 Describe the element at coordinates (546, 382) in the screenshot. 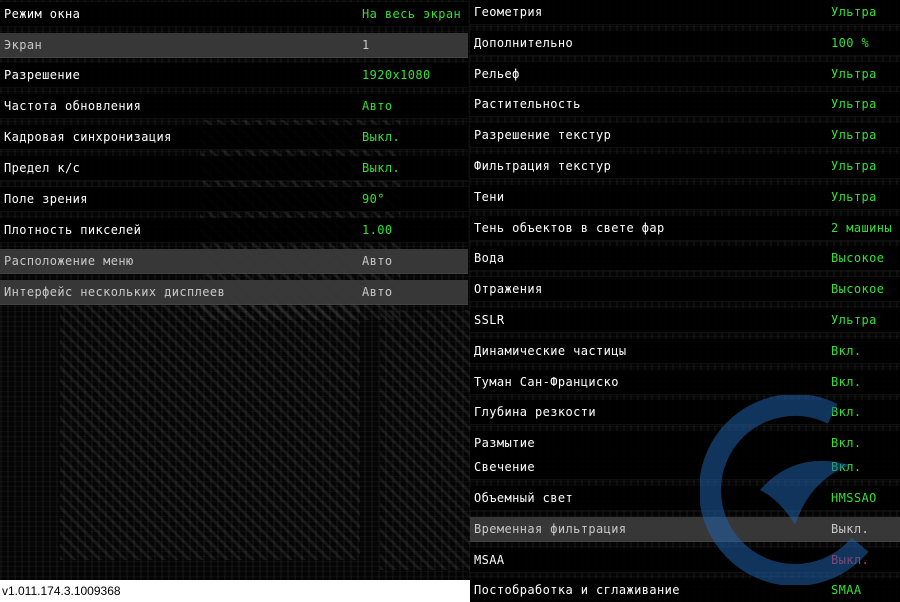

I see `setting-label: Туман Сан-Франциско` at that location.